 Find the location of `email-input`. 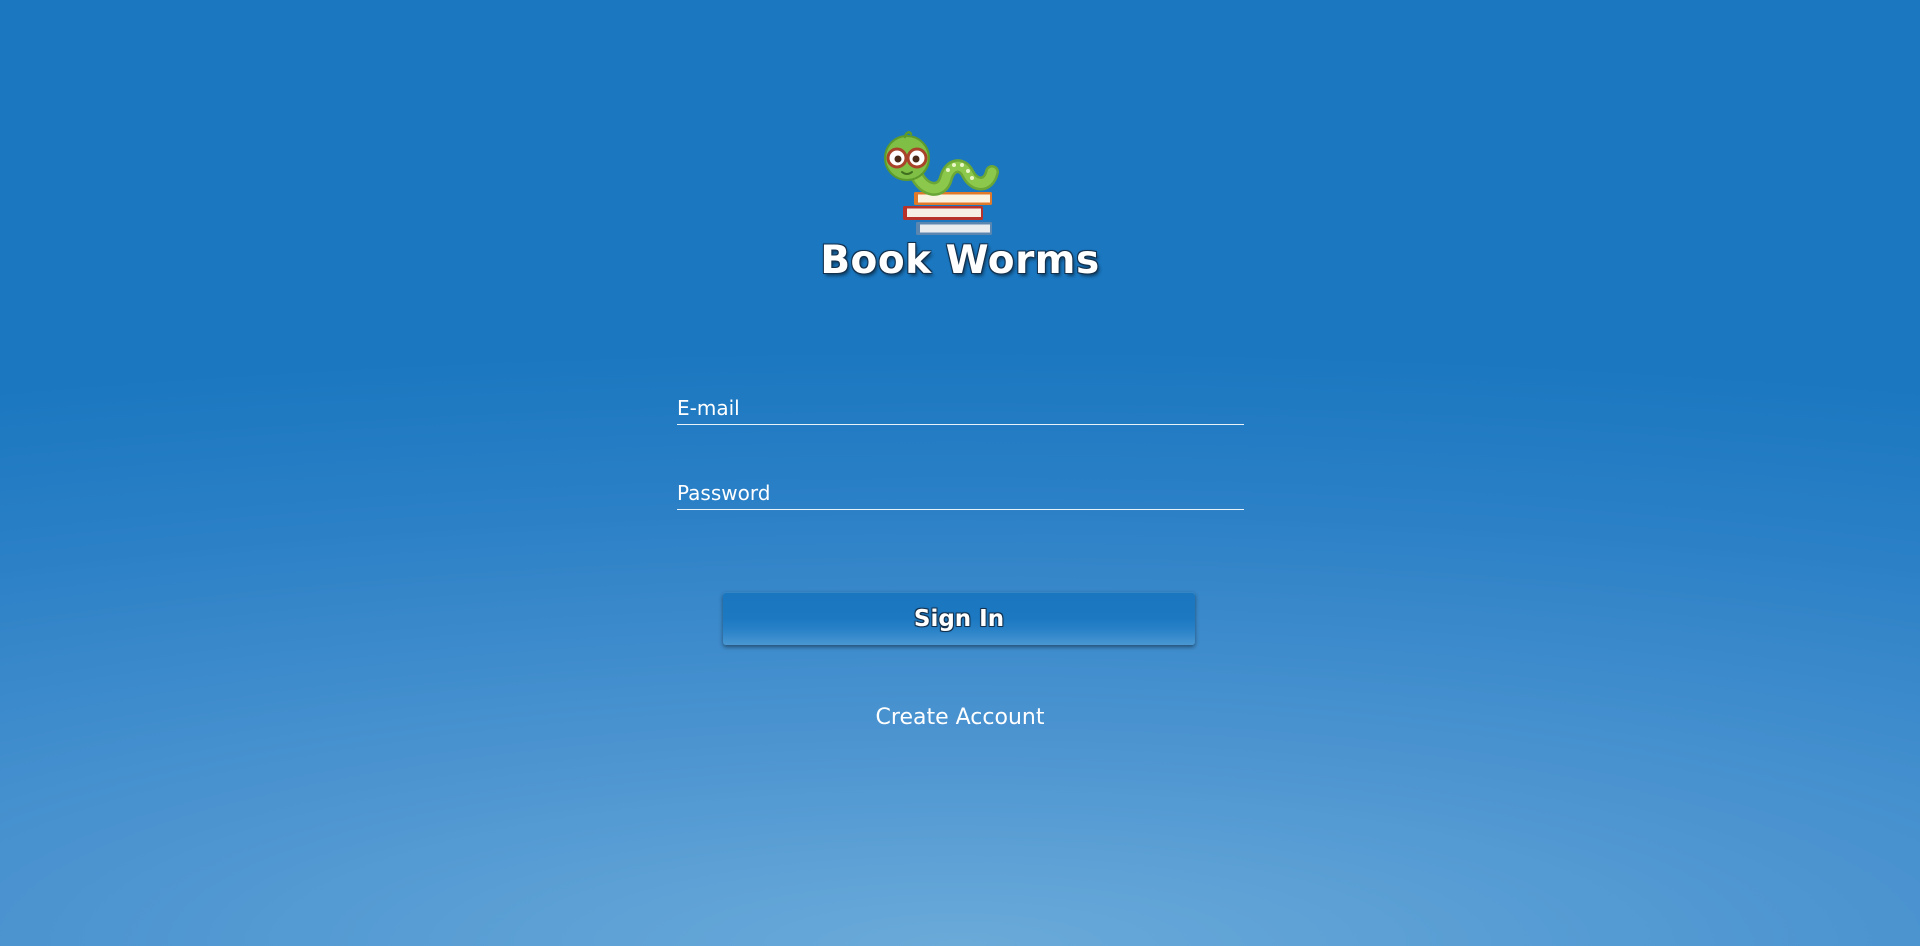

email-input is located at coordinates (960, 408).